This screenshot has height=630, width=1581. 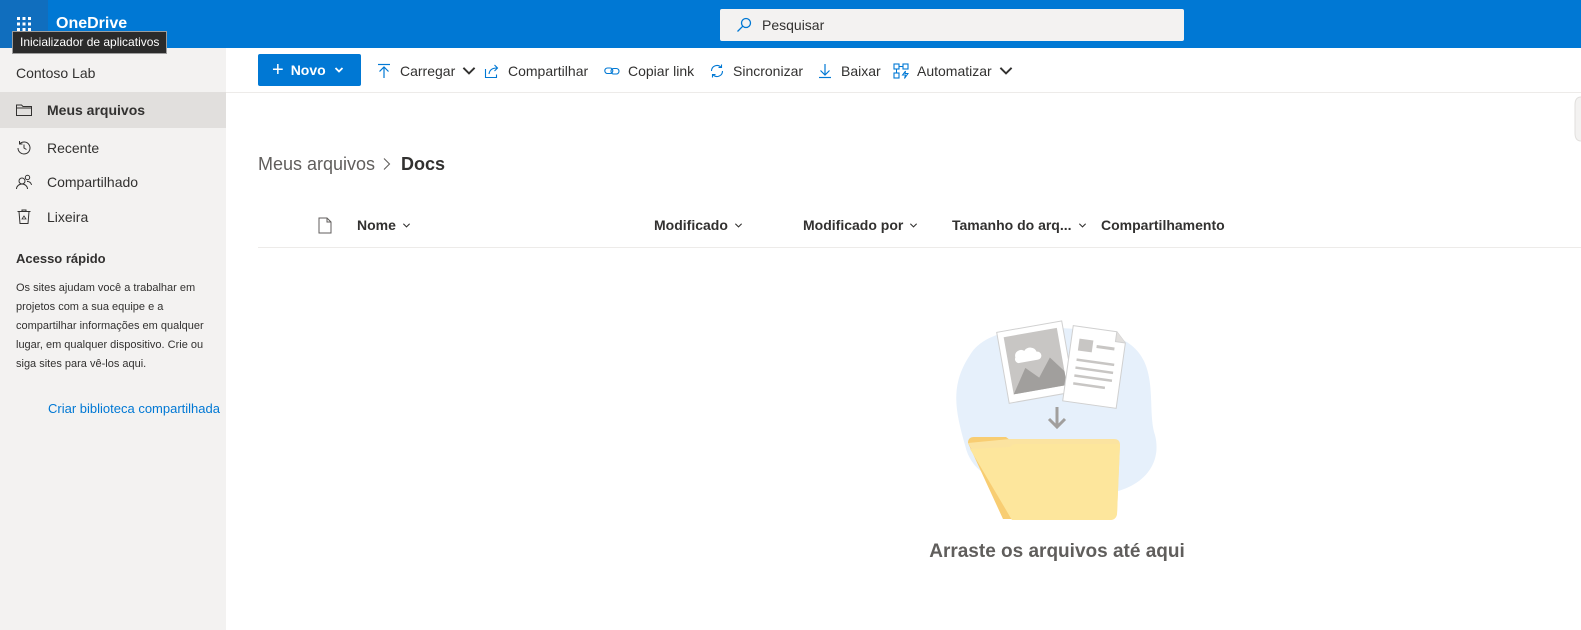 I want to click on upload-label: Carregar, so click(x=428, y=71).